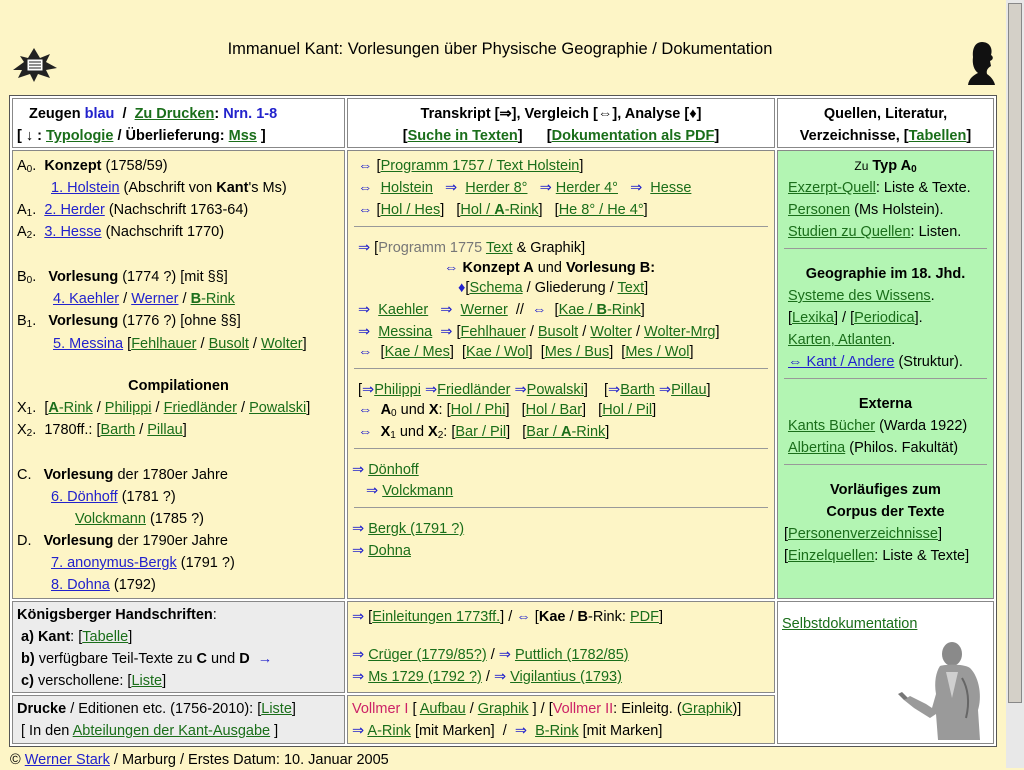  What do you see at coordinates (884, 318) in the screenshot?
I see `periodica-link: Periodica` at bounding box center [884, 318].